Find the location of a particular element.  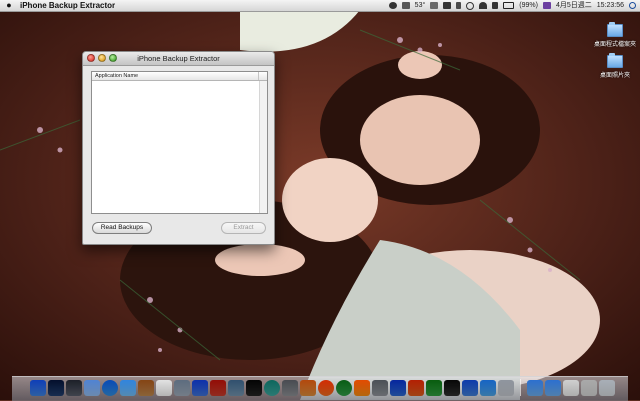

time-machine-menu-icon is located at coordinates (470, 5).